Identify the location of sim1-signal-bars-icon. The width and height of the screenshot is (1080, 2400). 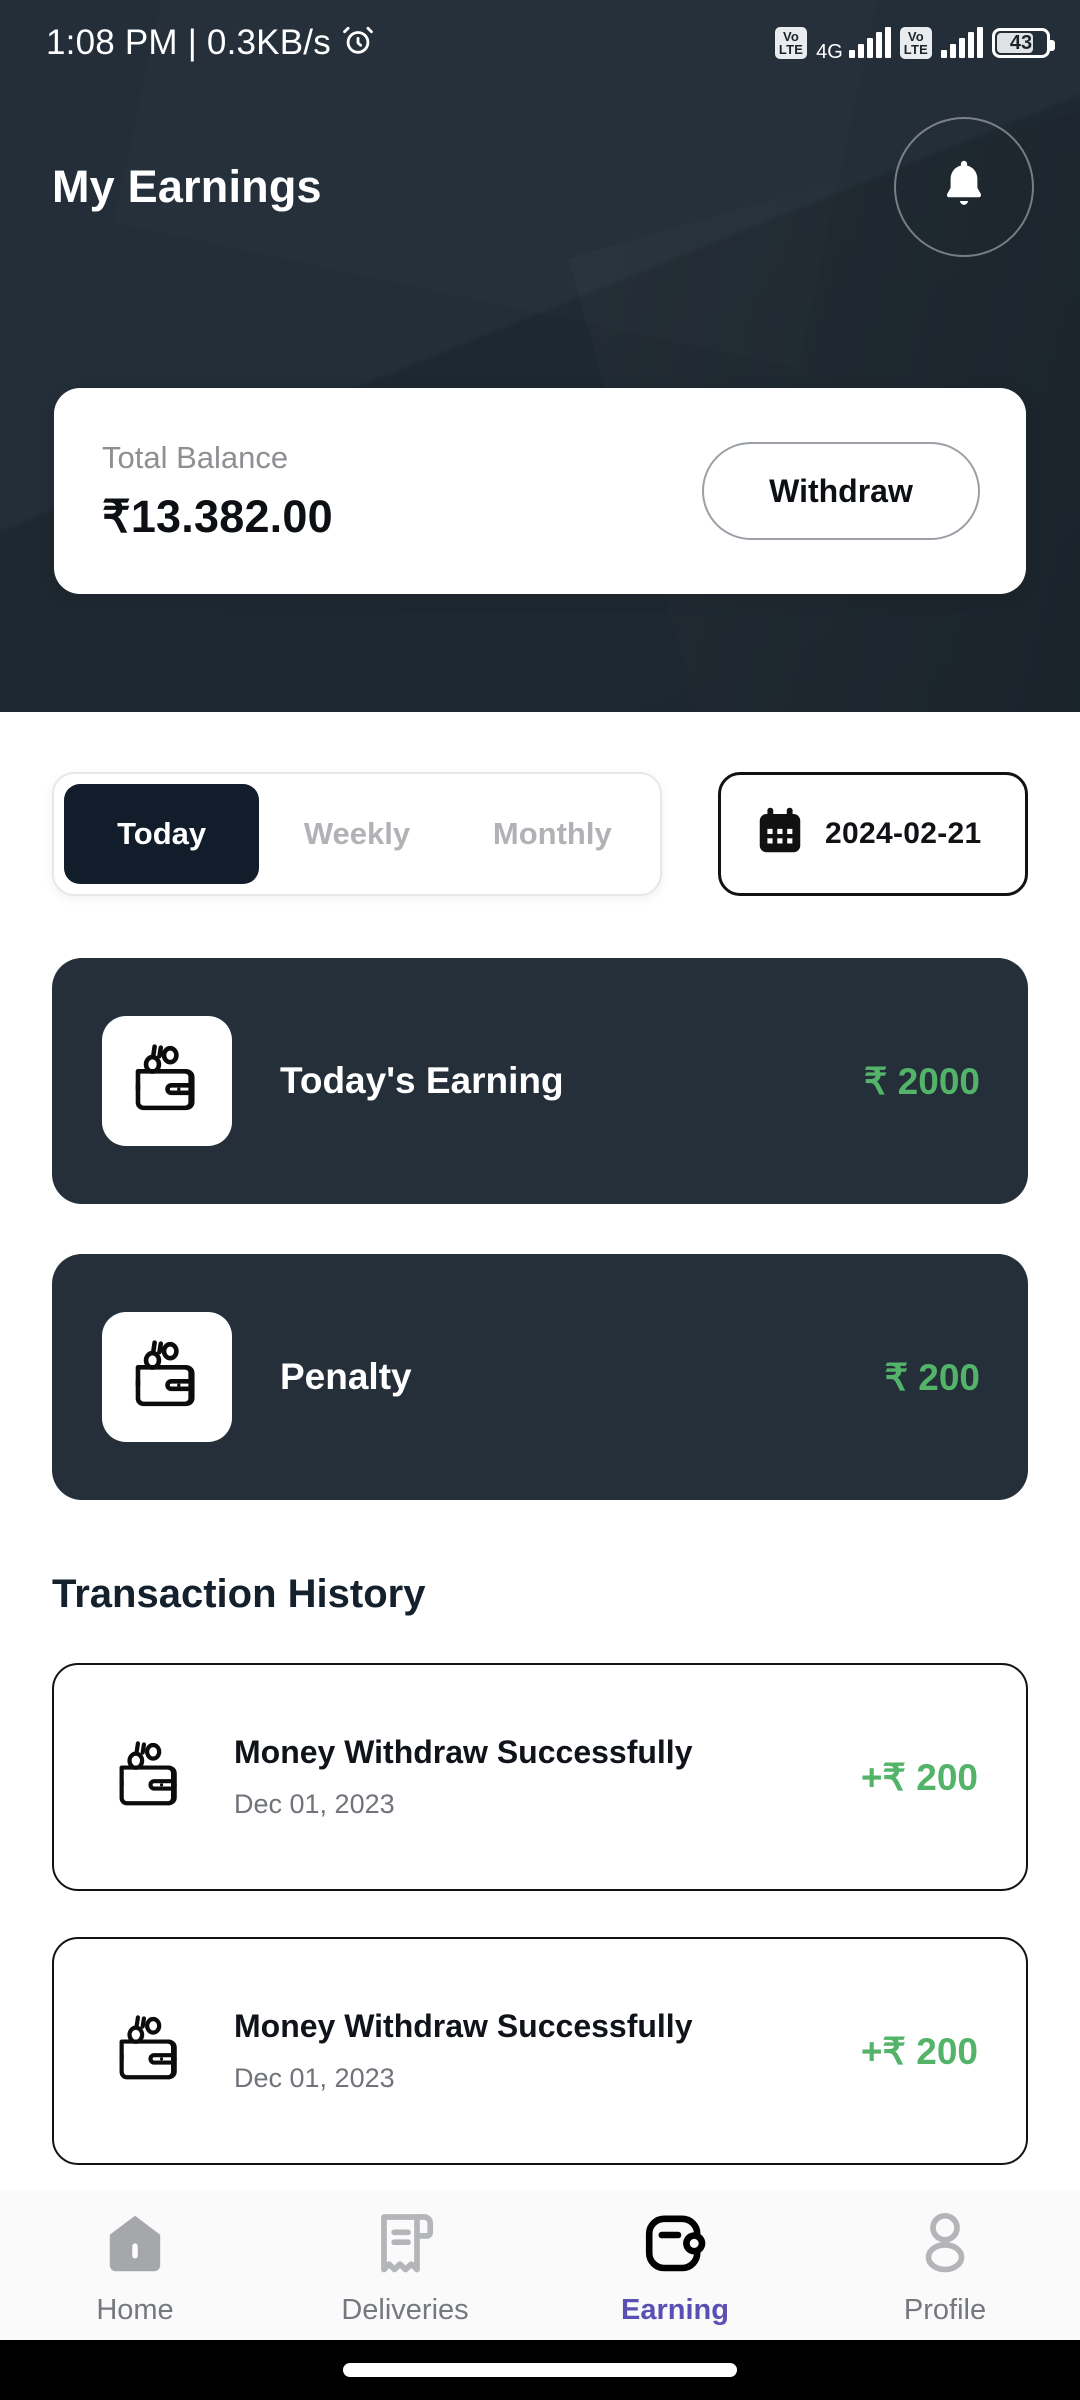
(869, 42).